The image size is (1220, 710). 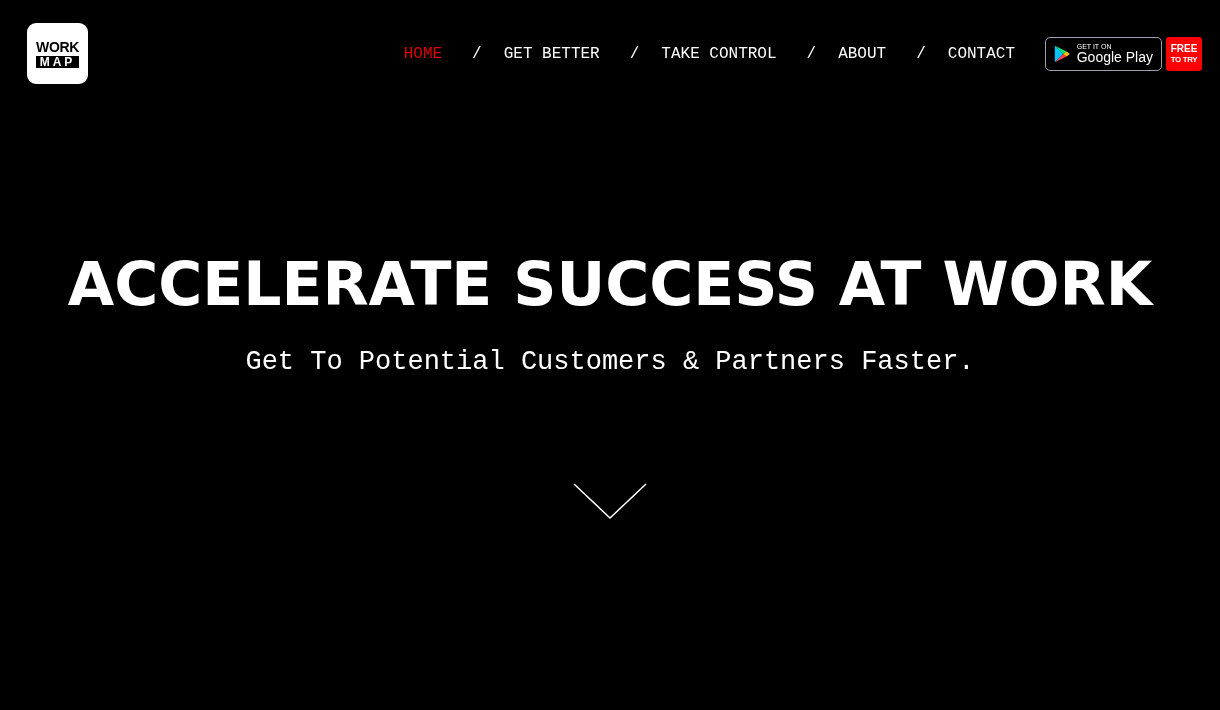 I want to click on badge-text: FREE, so click(x=1184, y=48).